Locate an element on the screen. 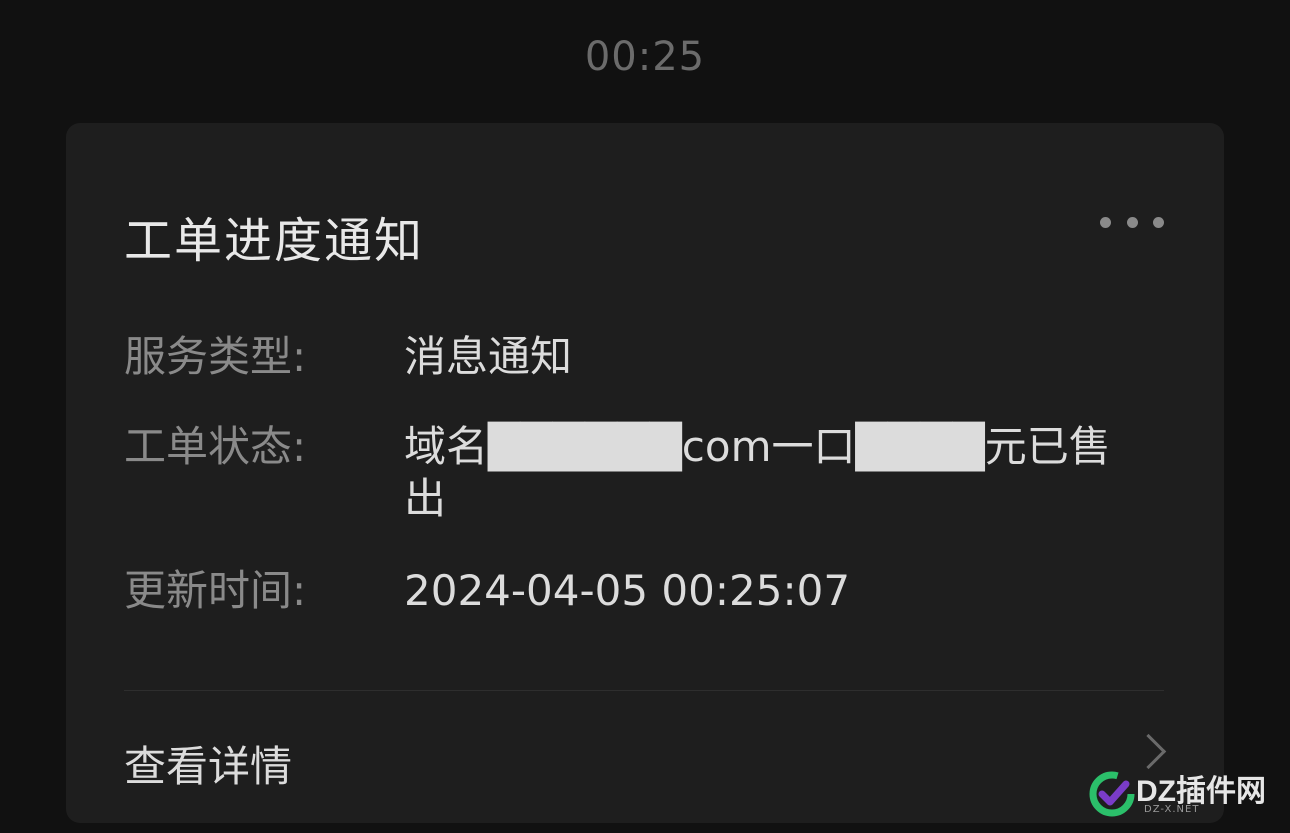  view-details-label: 查看详情 is located at coordinates (208, 766).